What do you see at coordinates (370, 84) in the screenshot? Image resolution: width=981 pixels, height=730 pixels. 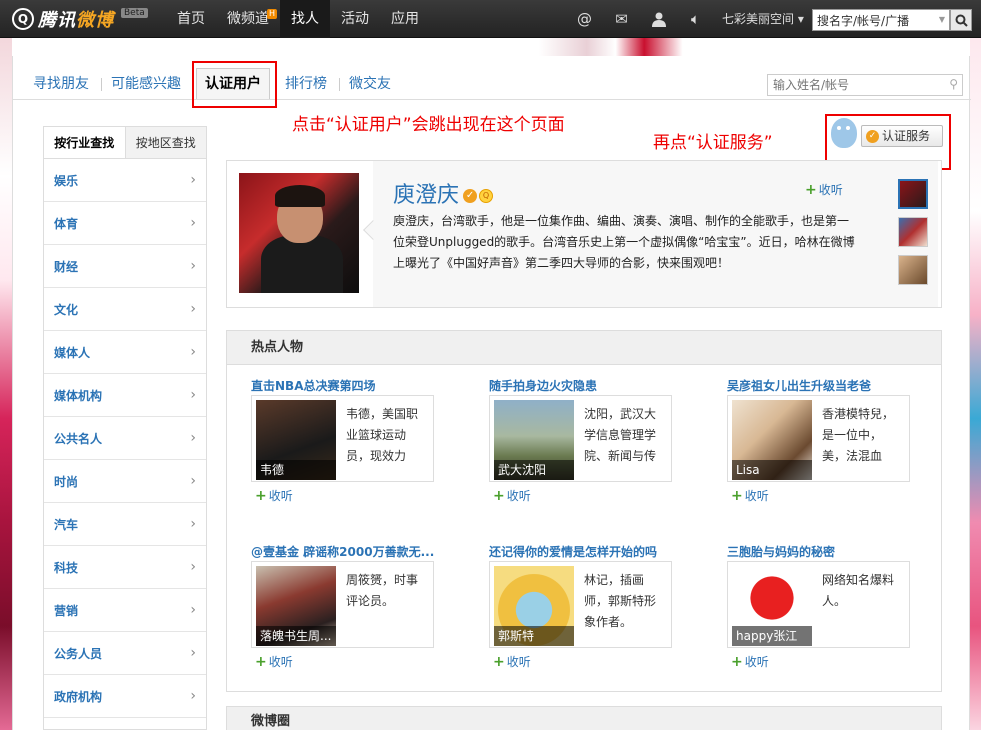 I see `tab-dating: 微交友` at bounding box center [370, 84].